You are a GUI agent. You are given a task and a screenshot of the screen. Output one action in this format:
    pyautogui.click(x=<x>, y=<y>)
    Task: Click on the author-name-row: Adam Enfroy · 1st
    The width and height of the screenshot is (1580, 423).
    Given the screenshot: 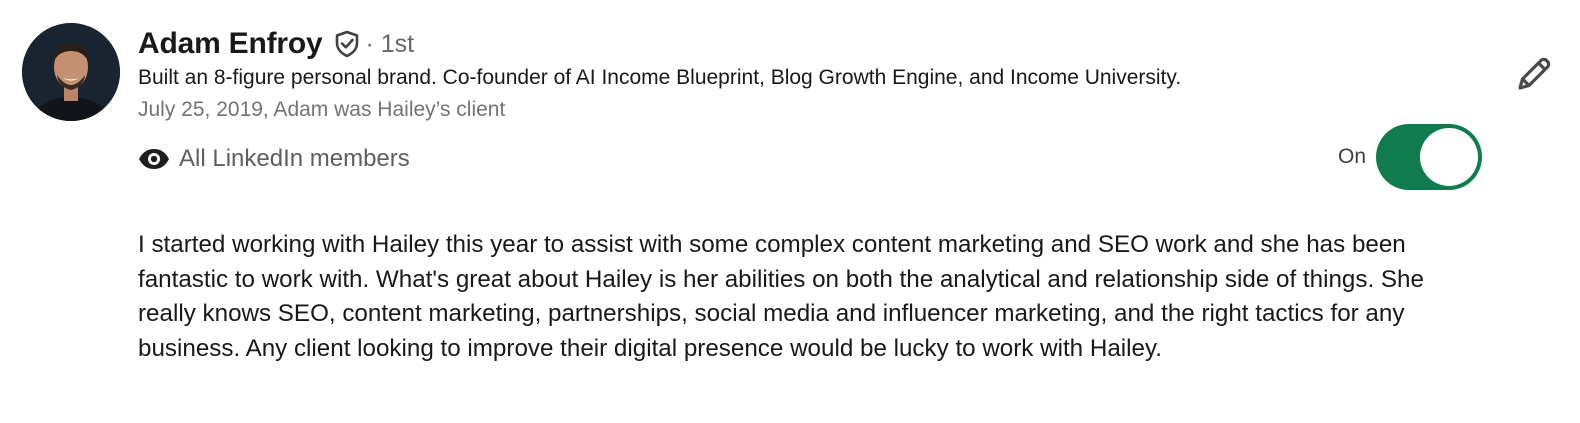 What is the action you would take?
    pyautogui.click(x=276, y=44)
    